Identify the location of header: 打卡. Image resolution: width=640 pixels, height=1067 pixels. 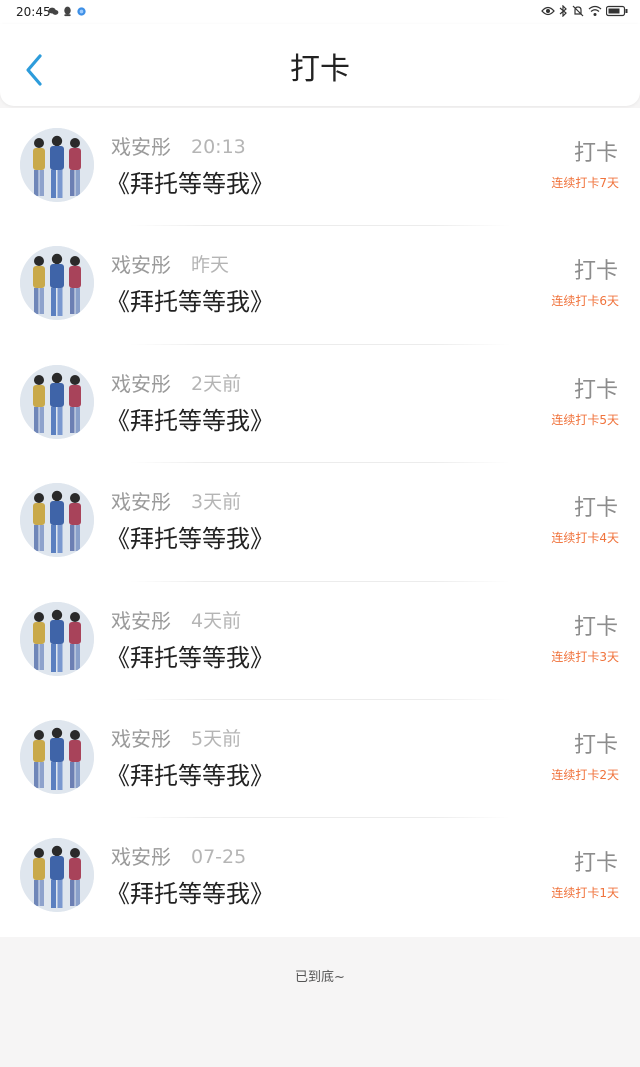
(320, 65).